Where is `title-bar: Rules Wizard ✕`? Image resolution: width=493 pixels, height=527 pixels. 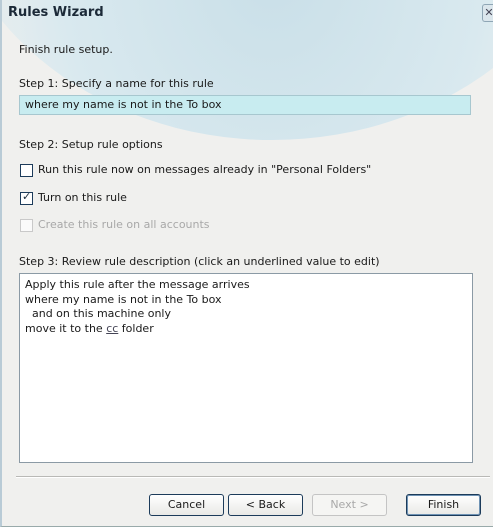
title-bar: Rules Wizard ✕ is located at coordinates (247, 13).